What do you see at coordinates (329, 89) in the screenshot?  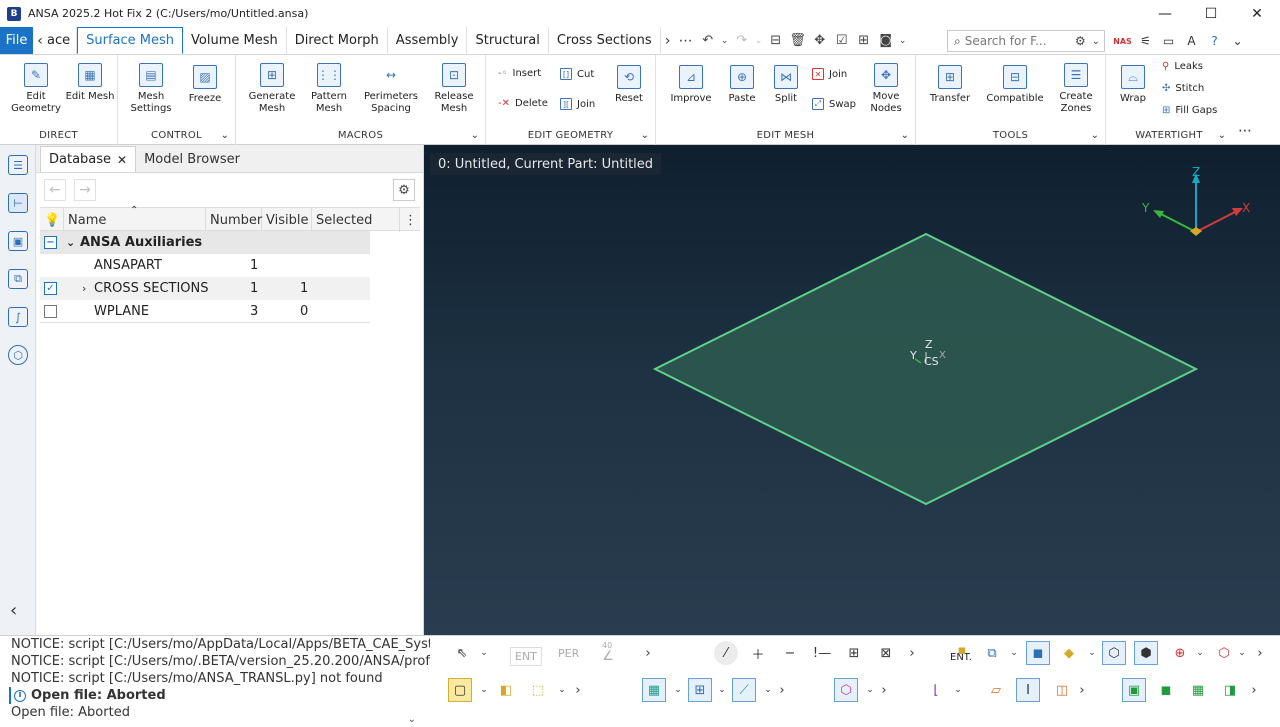 I see `pattern-mesh-button: ⋮⋮ Pattern Mesh` at bounding box center [329, 89].